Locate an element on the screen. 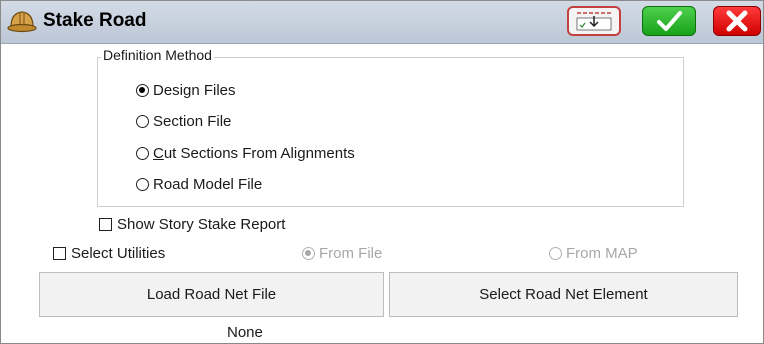 The width and height of the screenshot is (764, 344). window-title: Stake Road is located at coordinates (95, 20).